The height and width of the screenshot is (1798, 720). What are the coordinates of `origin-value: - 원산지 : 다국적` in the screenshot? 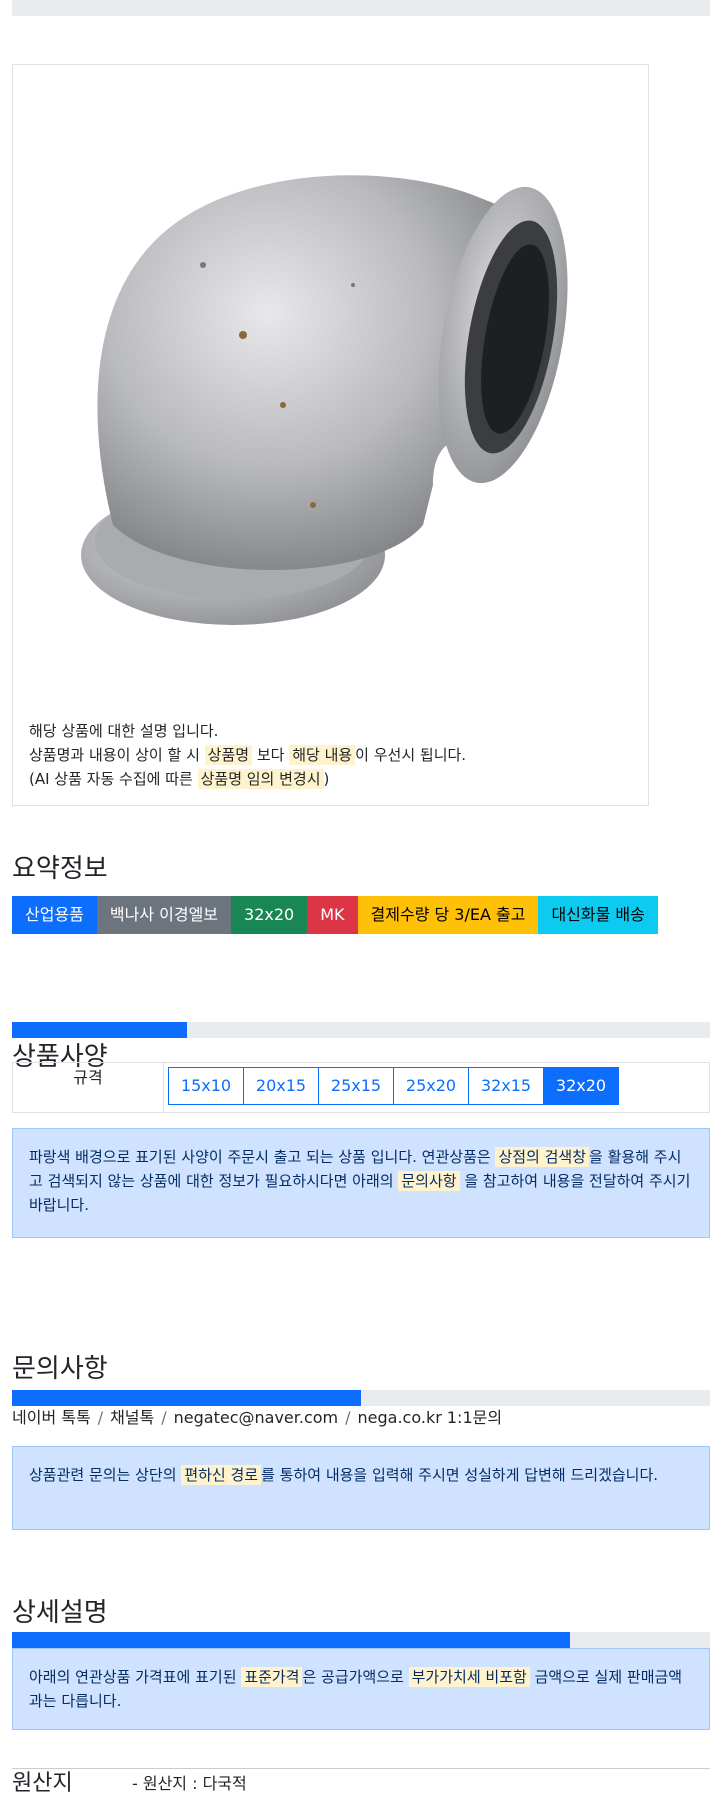 It's located at (189, 1783).